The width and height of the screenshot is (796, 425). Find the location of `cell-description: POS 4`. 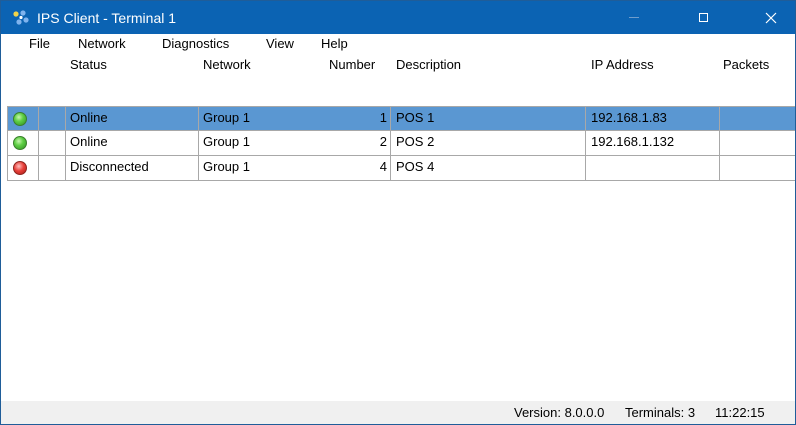

cell-description: POS 4 is located at coordinates (415, 166).